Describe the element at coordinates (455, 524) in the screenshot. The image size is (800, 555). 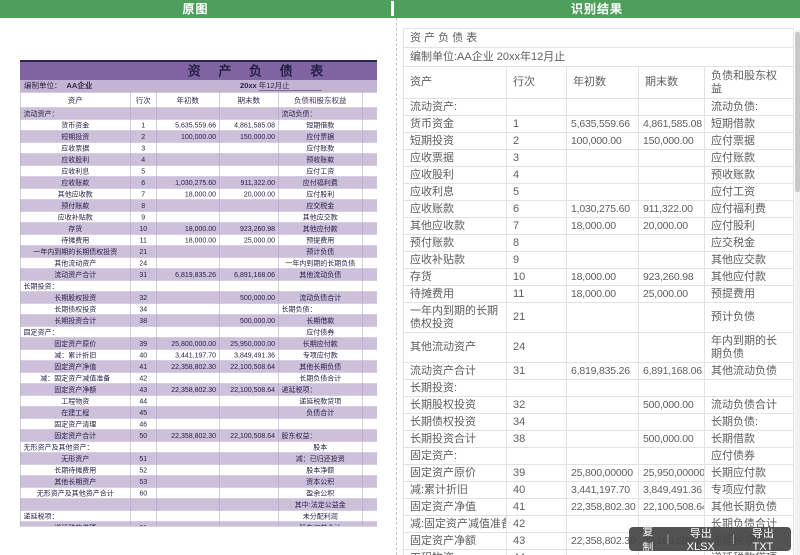
I see `result-cell: 减:固定资产减值准备` at that location.